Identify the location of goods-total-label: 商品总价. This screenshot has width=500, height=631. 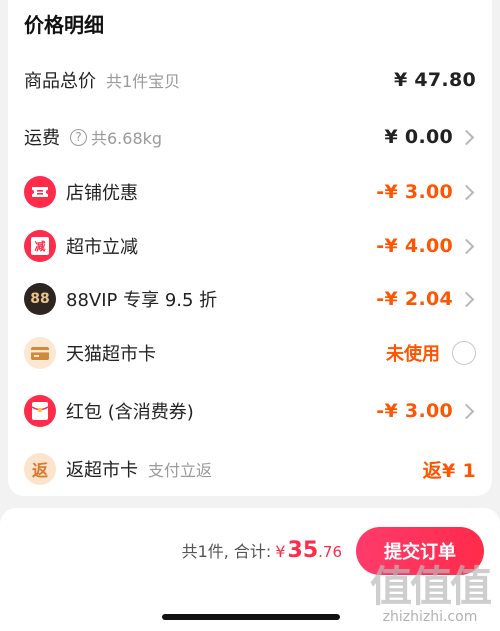
(60, 81).